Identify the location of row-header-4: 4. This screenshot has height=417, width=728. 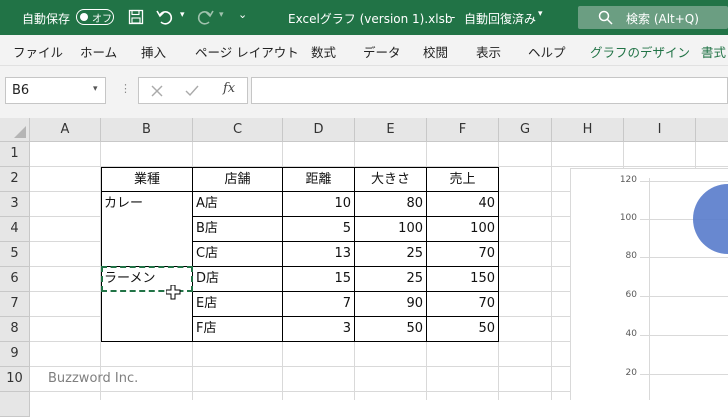
(15, 229).